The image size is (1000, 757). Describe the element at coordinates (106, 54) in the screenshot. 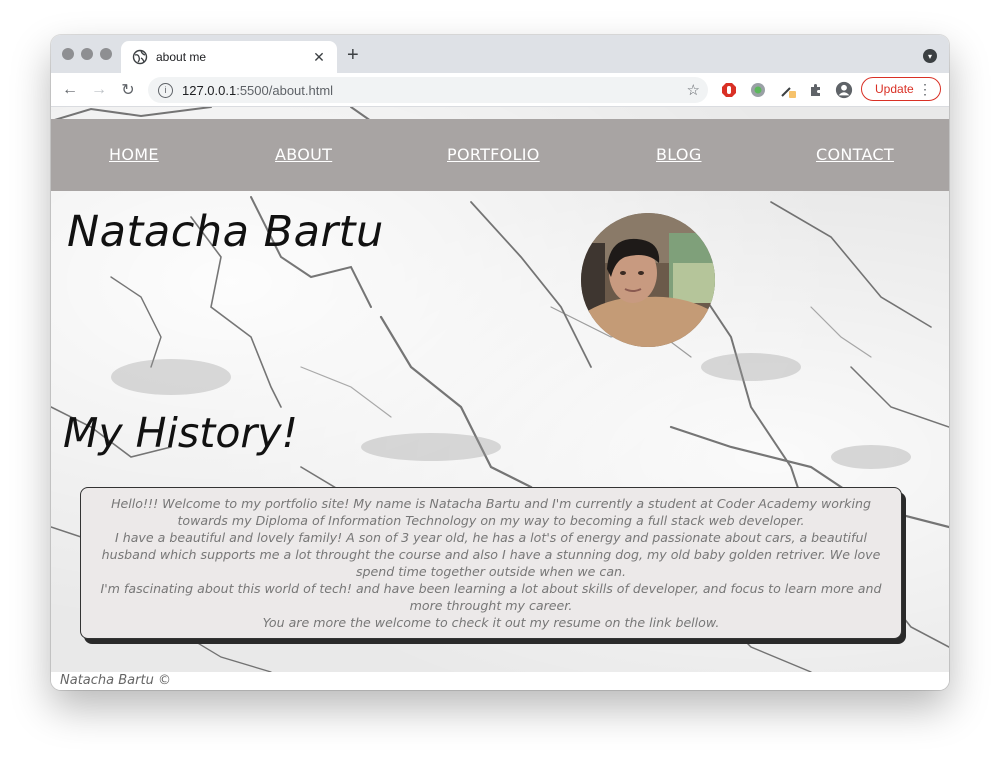

I see `maximize-window-button` at that location.